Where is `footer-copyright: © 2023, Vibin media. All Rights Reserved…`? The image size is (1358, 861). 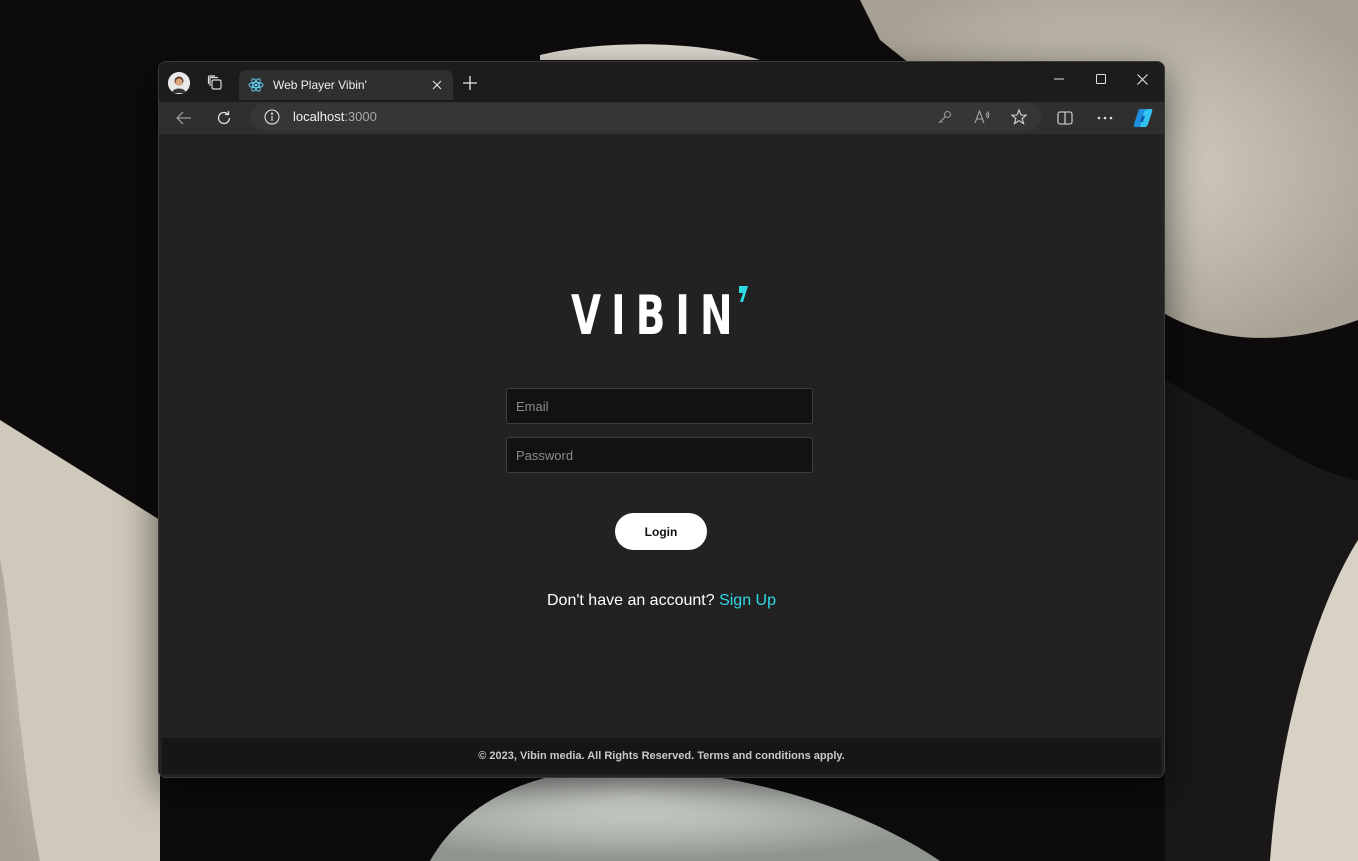
footer-copyright: © 2023, Vibin media. All Rights Reserved… is located at coordinates (661, 756).